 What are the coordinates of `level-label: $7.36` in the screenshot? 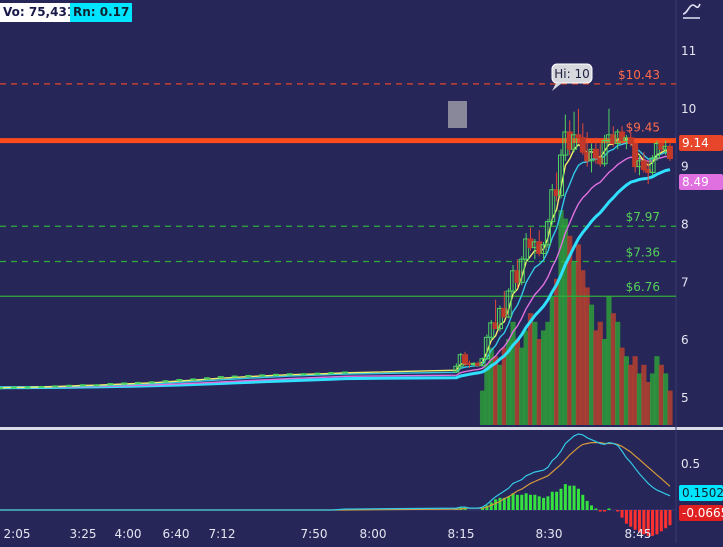 It's located at (643, 253).